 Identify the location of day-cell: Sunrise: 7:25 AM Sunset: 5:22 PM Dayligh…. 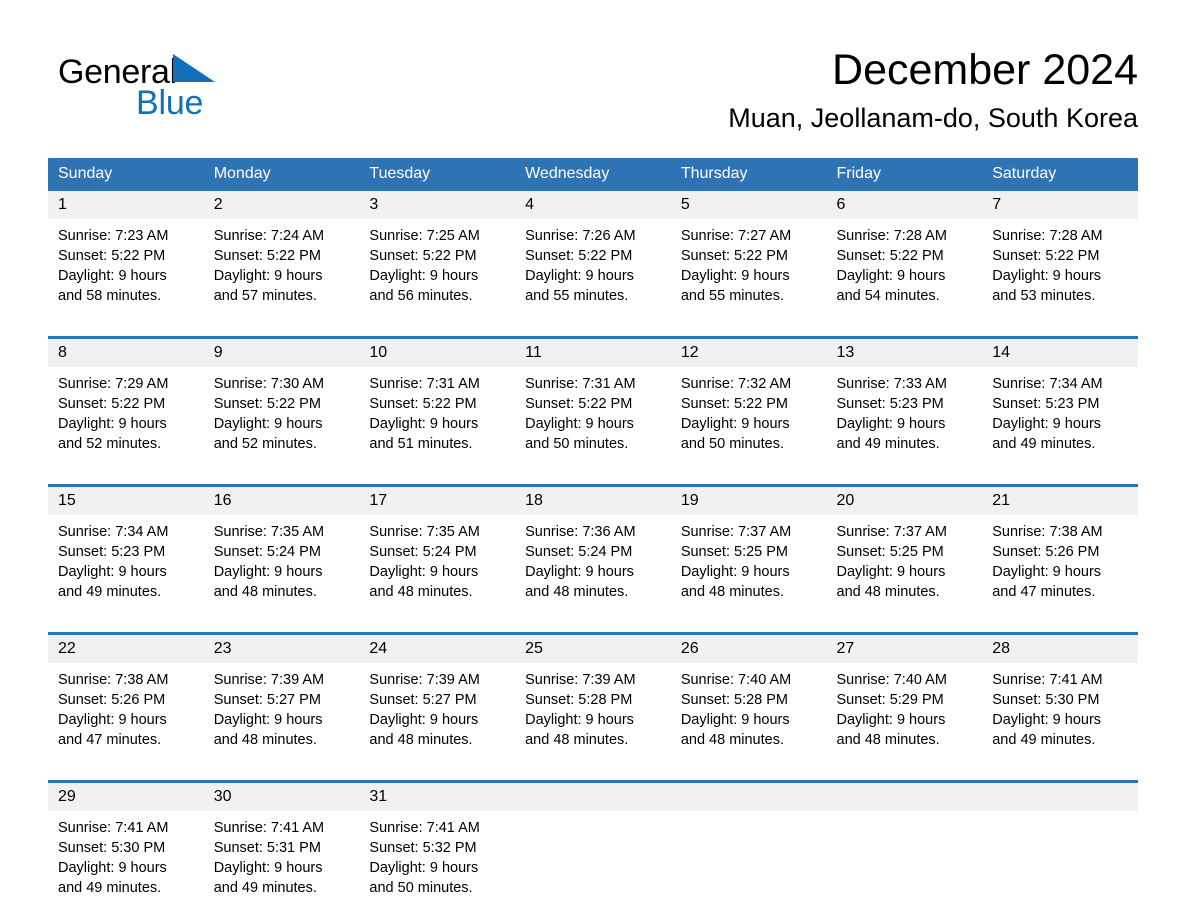
(437, 266).